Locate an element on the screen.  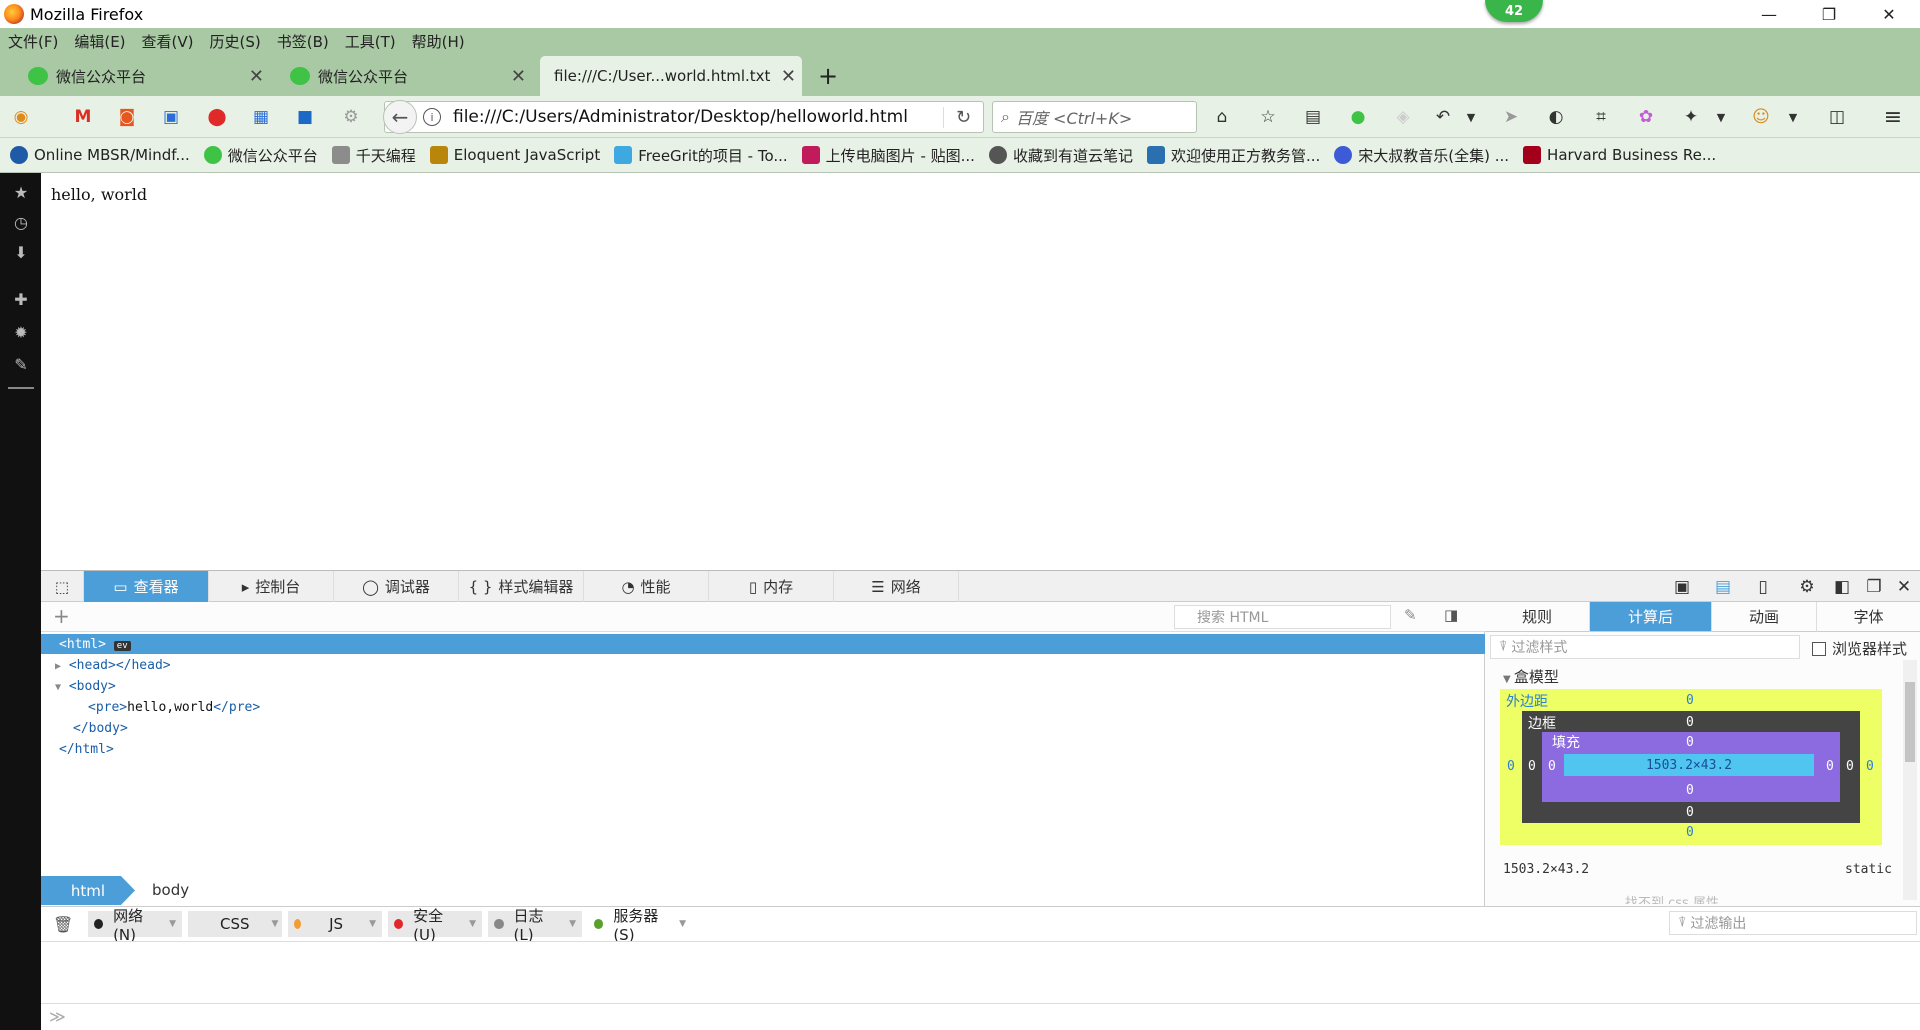
border-bottom-value: 0 is located at coordinates (1690, 812).